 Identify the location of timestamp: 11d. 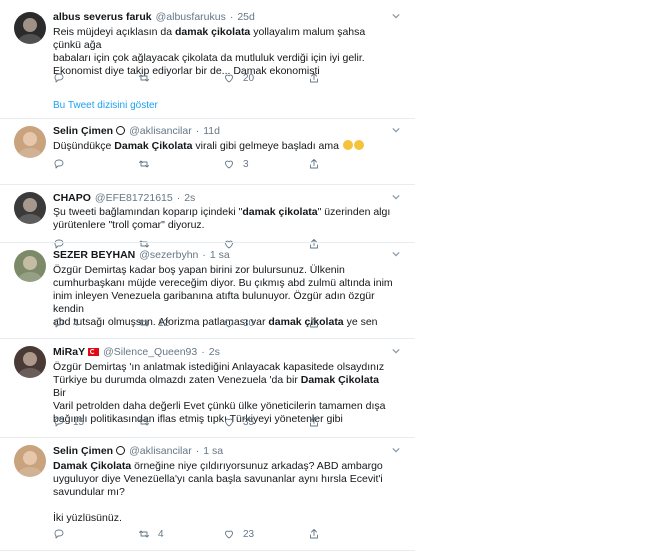
(211, 131).